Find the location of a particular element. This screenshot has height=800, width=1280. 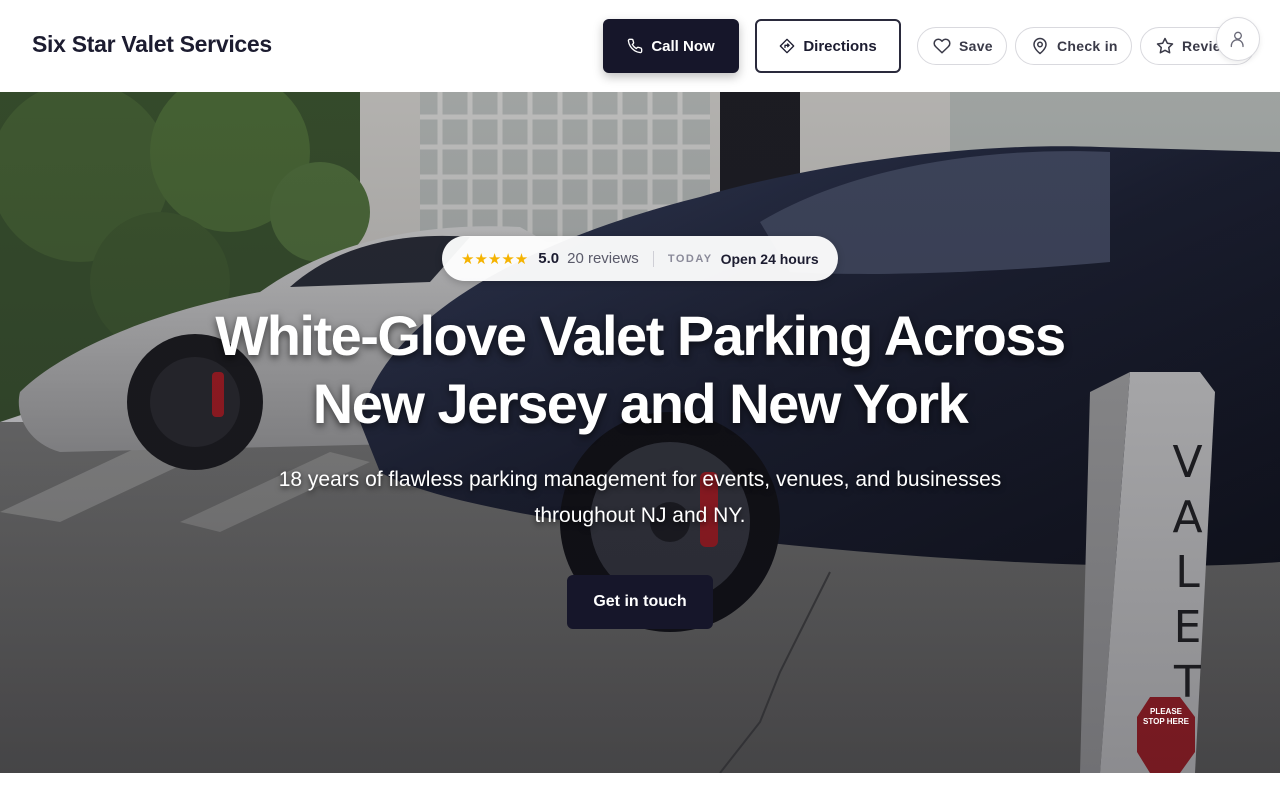

headline-line-2: New Jersey and New York is located at coordinates (640, 403).